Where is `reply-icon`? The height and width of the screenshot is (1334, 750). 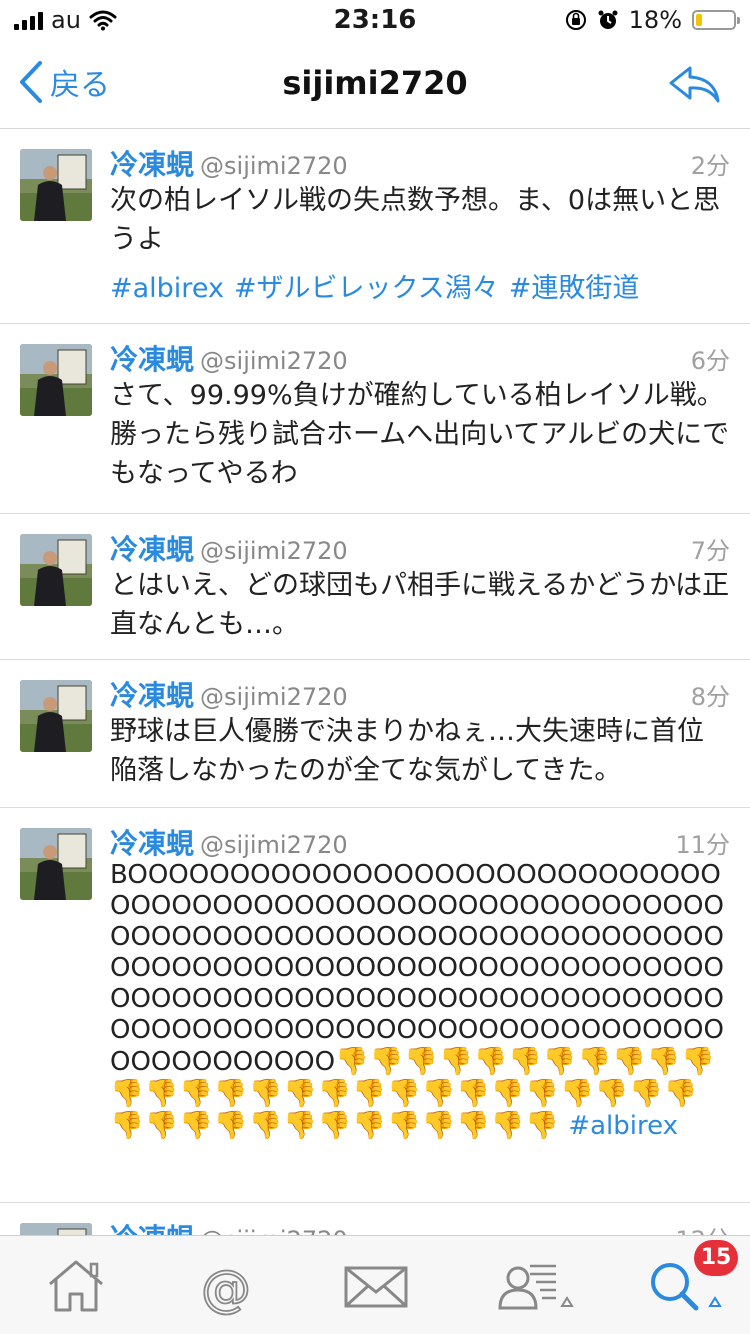
reply-icon is located at coordinates (694, 84).